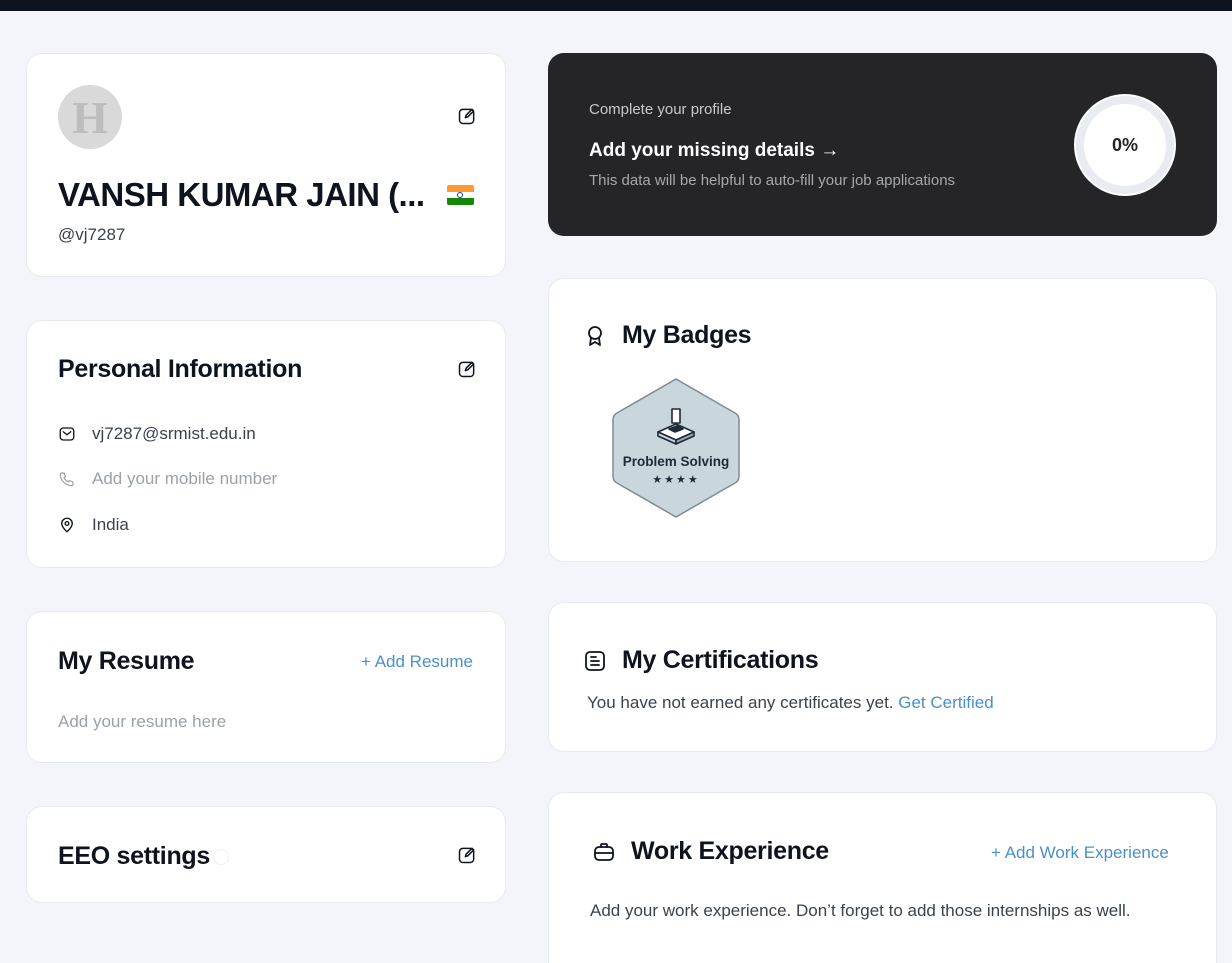 The image size is (1232, 963). Describe the element at coordinates (266, 165) in the screenshot. I see `profile-card: H VANSH KUMAR JAIN (... @vj7287` at that location.